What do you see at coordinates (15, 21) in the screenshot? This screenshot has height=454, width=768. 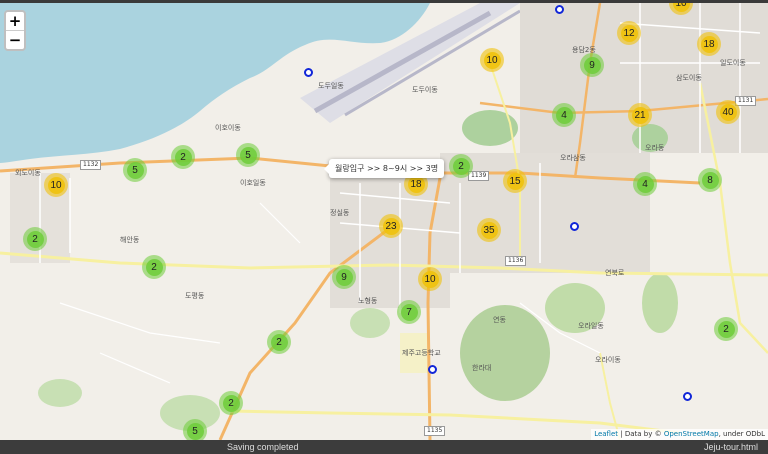 I see `zoom-in-button: +` at bounding box center [15, 21].